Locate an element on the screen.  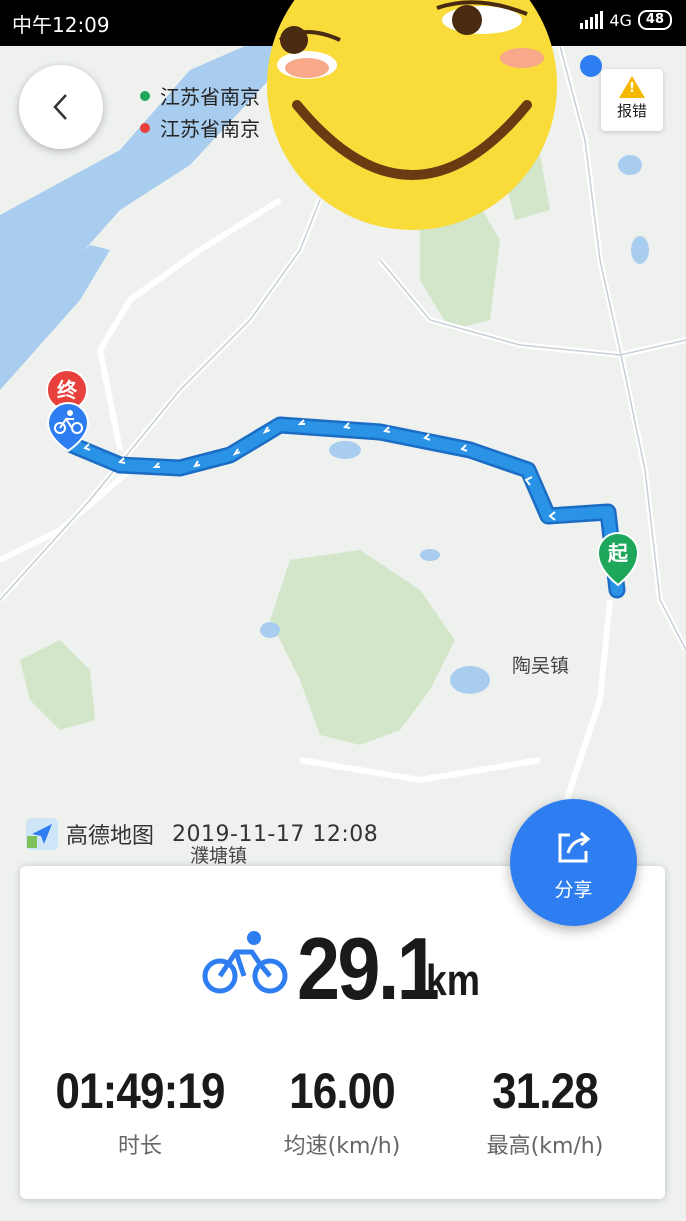
distance-unit: km is located at coordinates (453, 980).